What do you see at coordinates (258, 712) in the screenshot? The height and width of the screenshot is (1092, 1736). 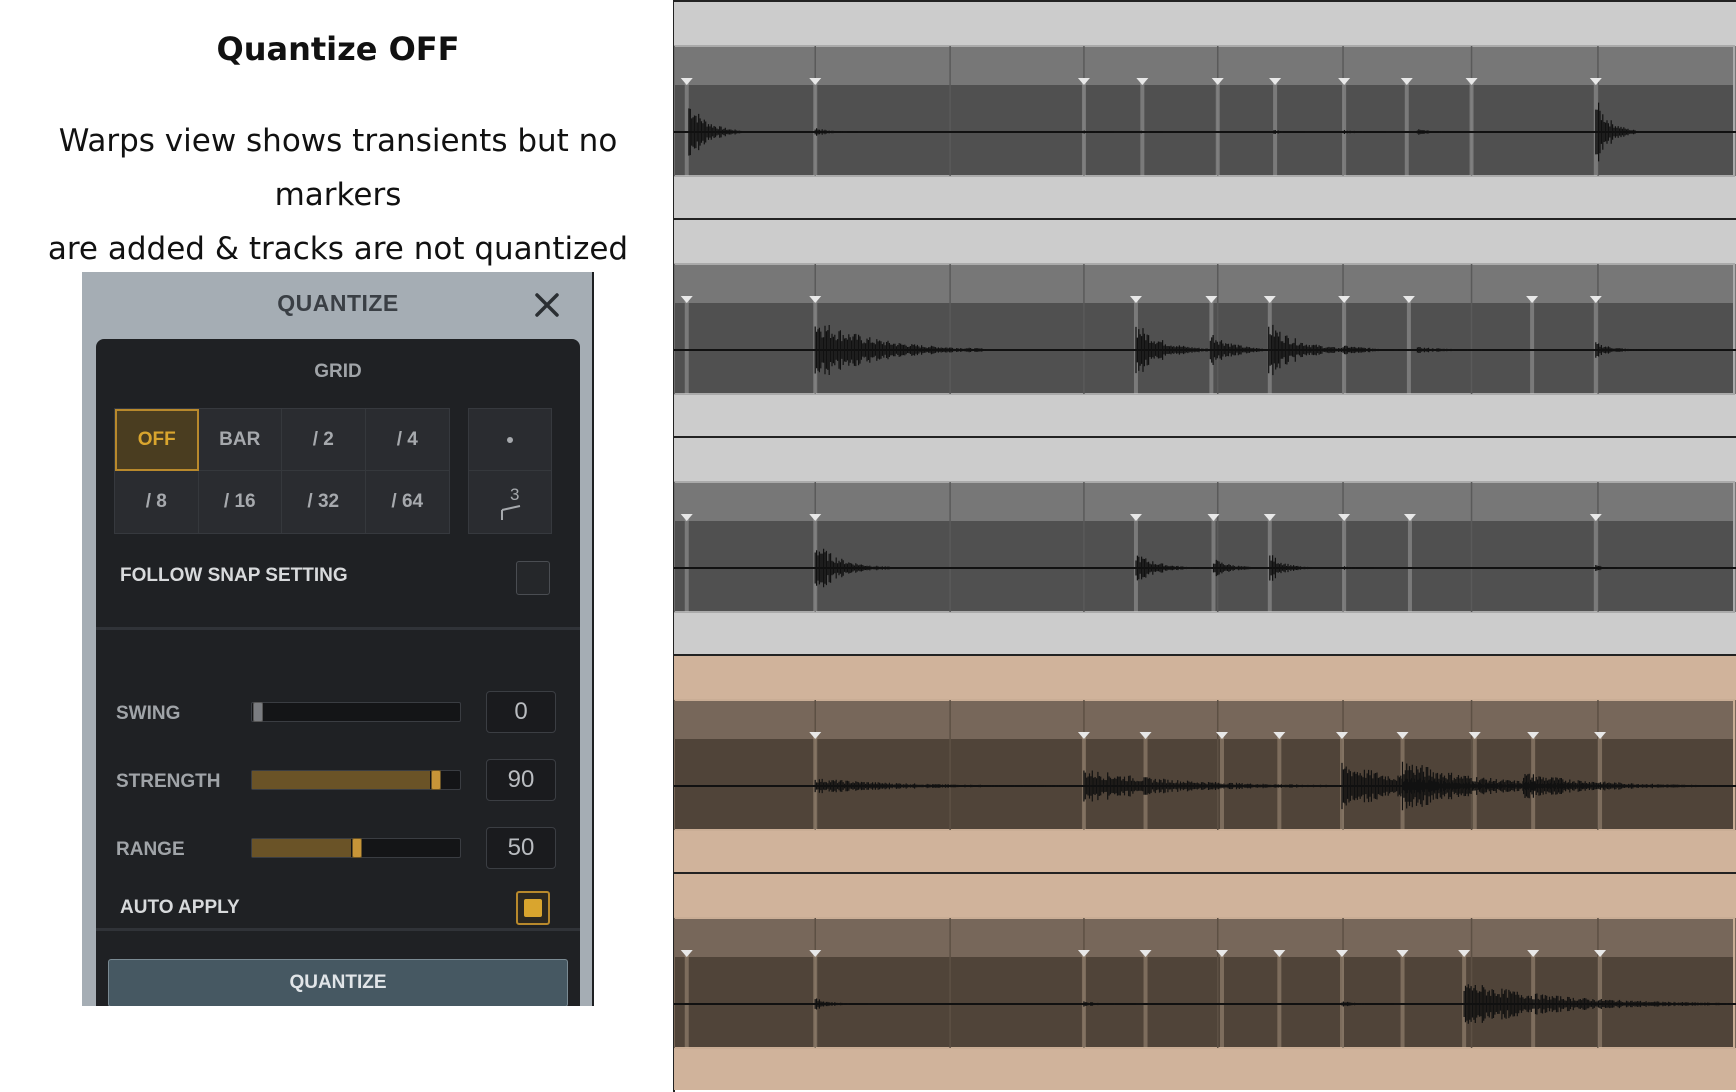 I see `swing-slider-thumb` at bounding box center [258, 712].